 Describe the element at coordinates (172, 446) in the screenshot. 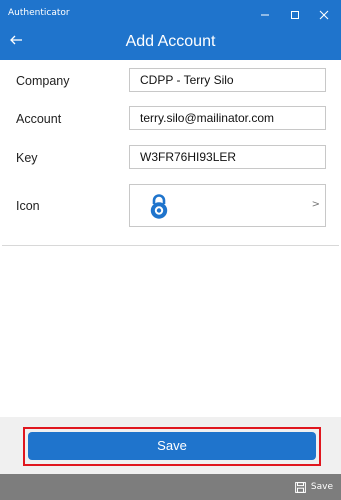

I see `save-button: Save` at that location.